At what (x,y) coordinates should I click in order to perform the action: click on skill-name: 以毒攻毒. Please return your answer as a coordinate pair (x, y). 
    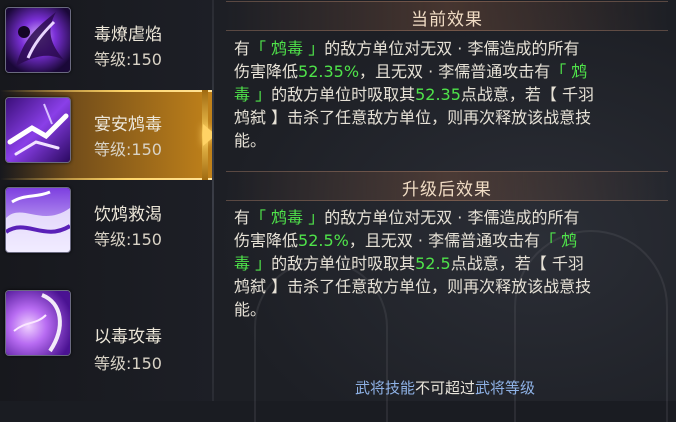
    Looking at the image, I should click on (128, 337).